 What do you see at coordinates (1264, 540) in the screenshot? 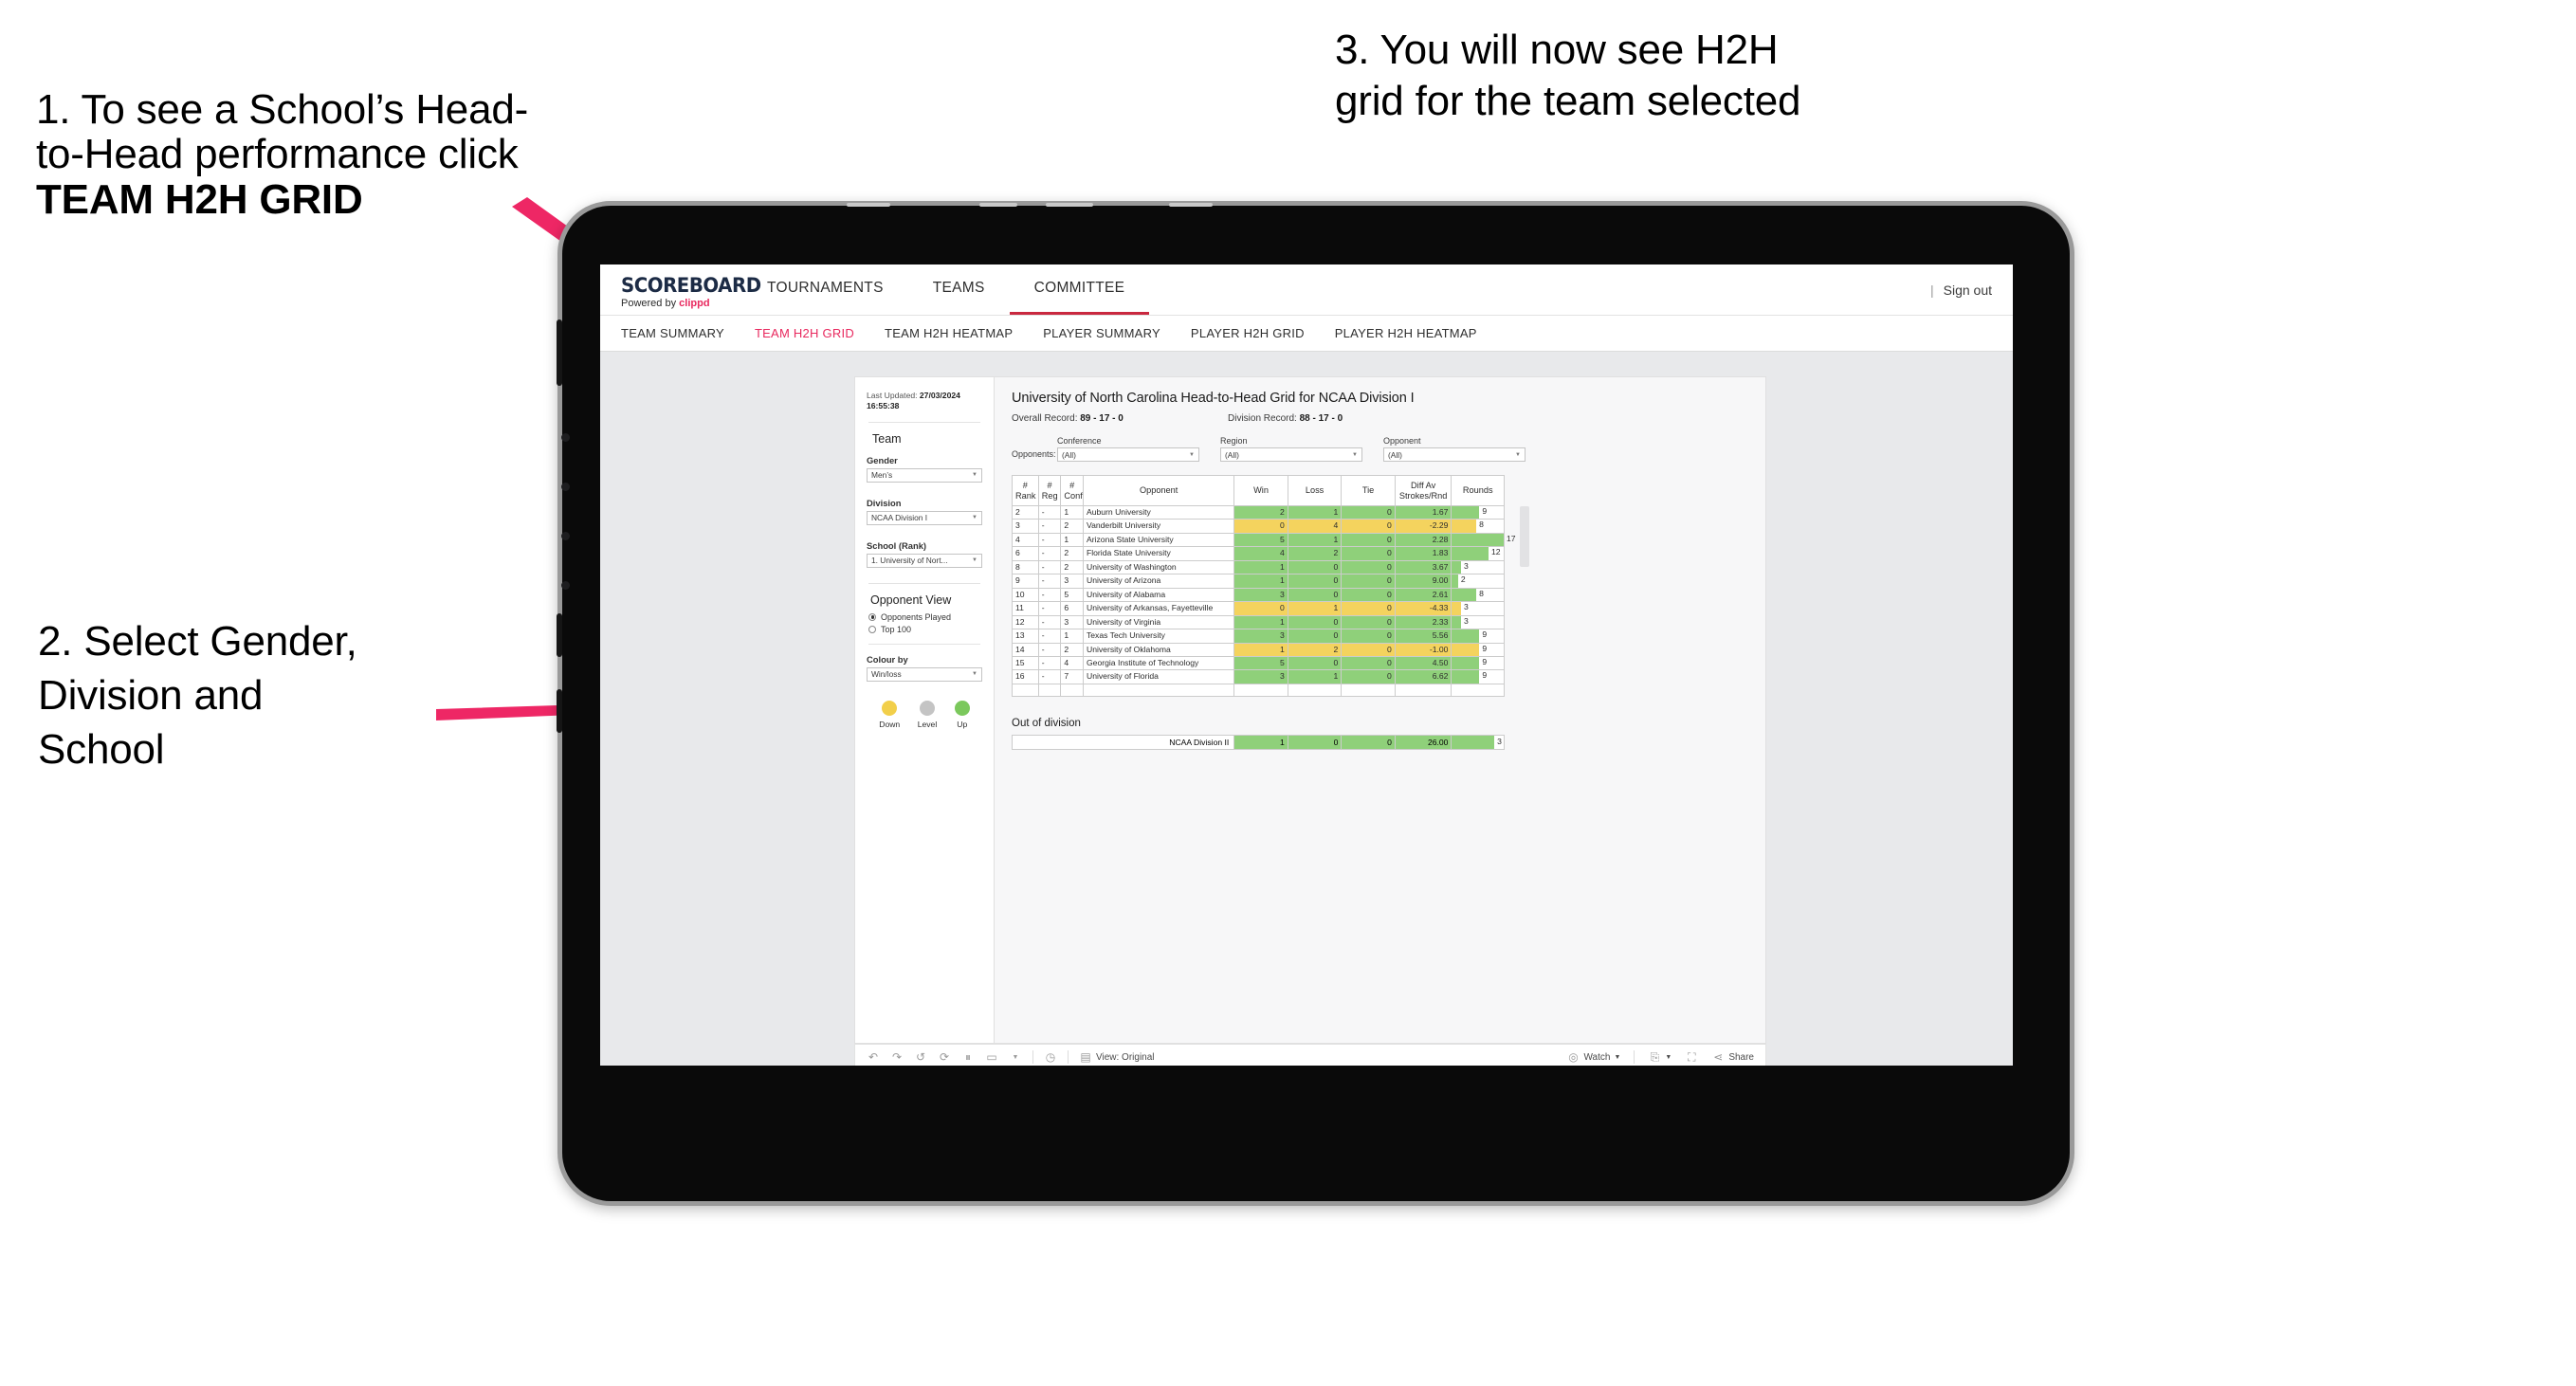
I see `table-row: 4-1 Arizona State University 5 1 0 2.28 17` at bounding box center [1264, 540].